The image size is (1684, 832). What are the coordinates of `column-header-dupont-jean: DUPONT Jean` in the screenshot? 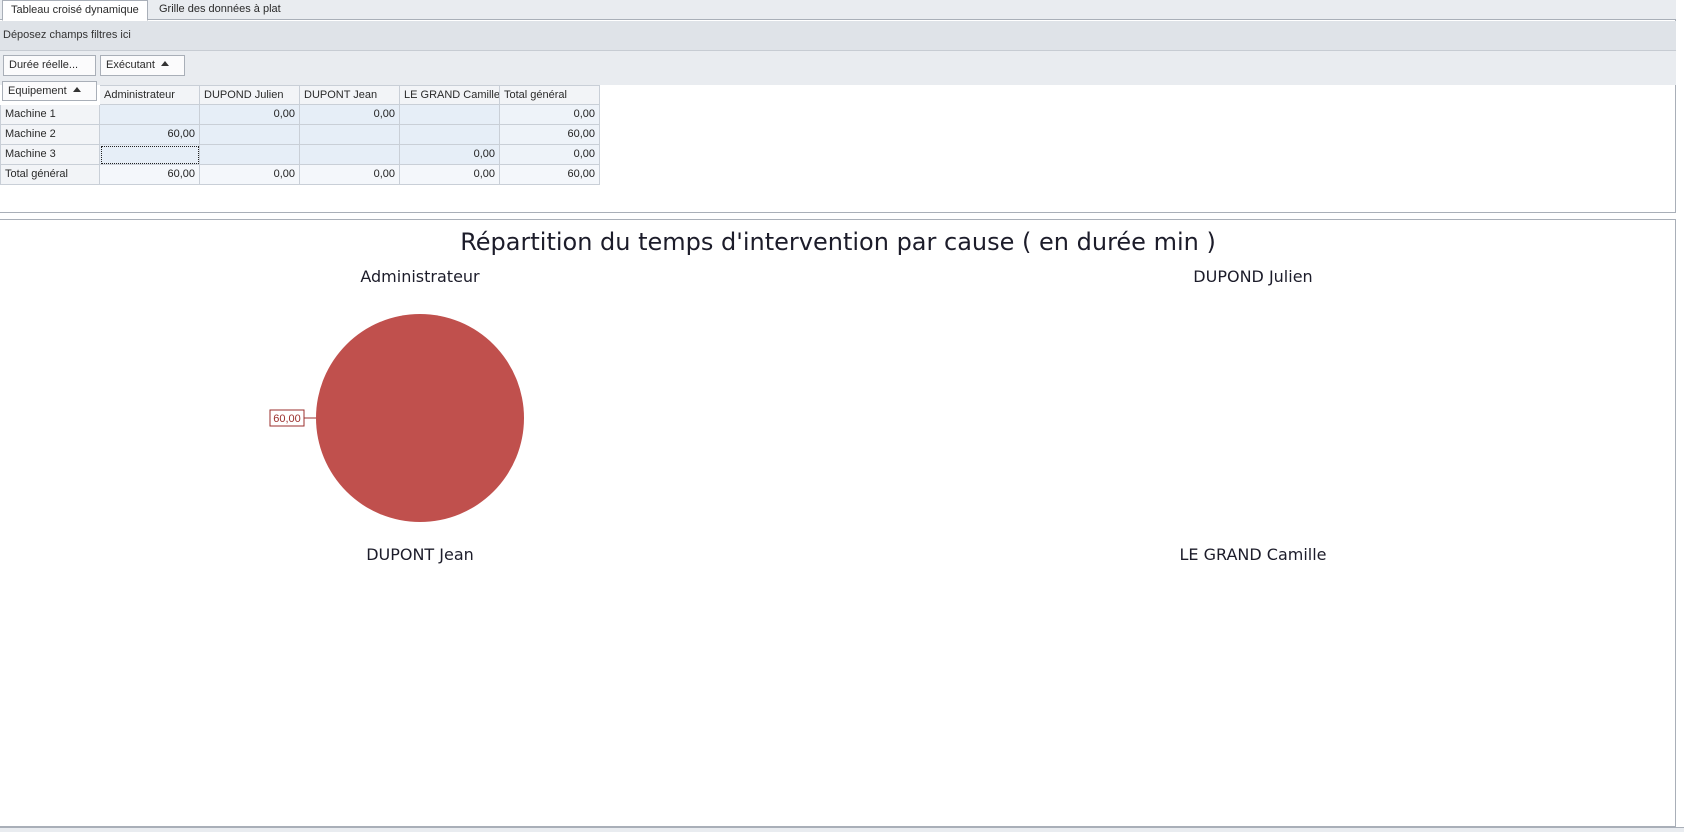 It's located at (350, 95).